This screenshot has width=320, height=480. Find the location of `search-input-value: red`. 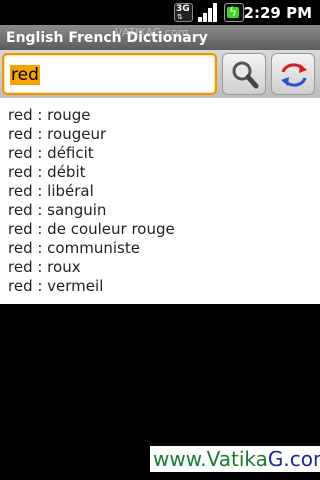

search-input-value: red is located at coordinates (25, 75).